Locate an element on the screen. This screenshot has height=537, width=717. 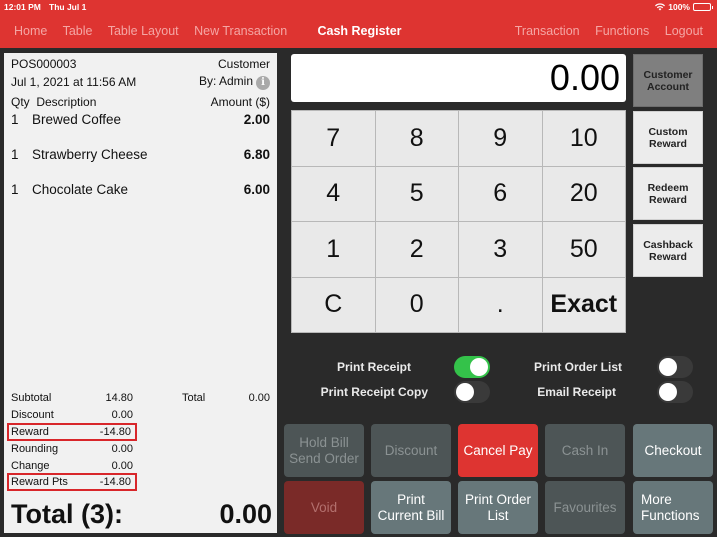
summary-reward: Reward -14.80 is located at coordinates (72, 432).